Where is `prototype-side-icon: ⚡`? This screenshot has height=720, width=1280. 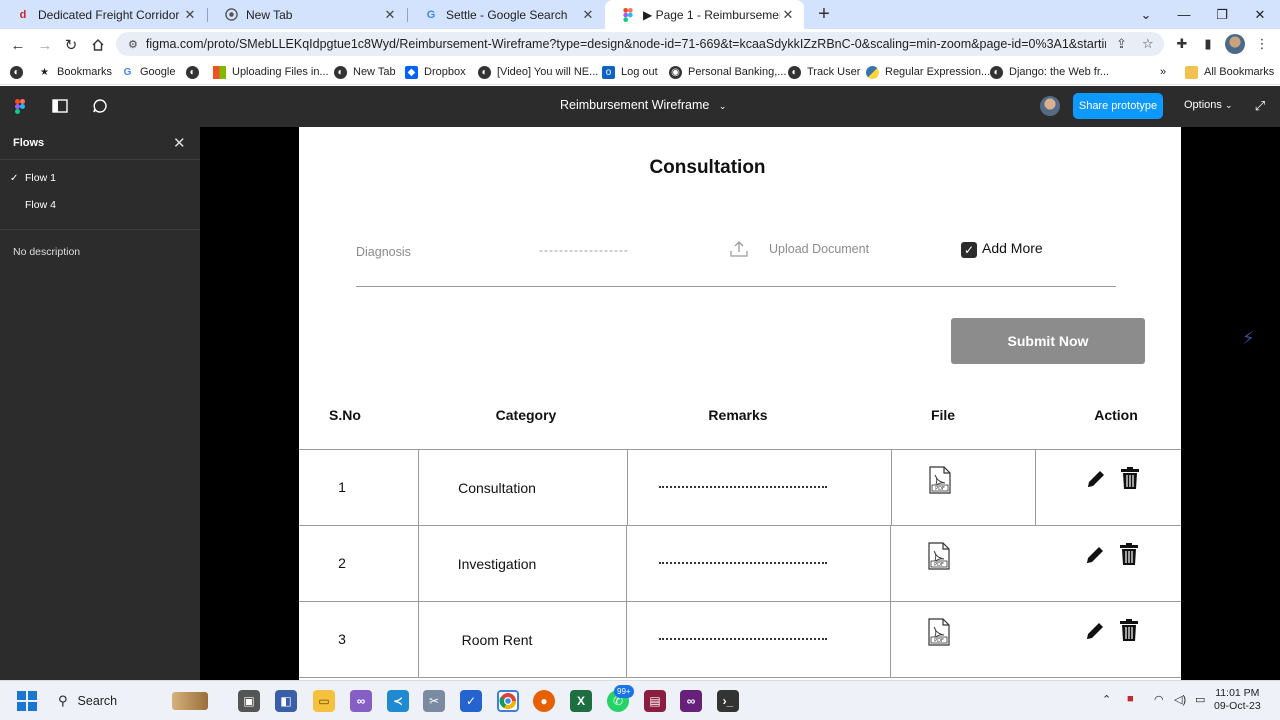 prototype-side-icon: ⚡ is located at coordinates (1253, 339).